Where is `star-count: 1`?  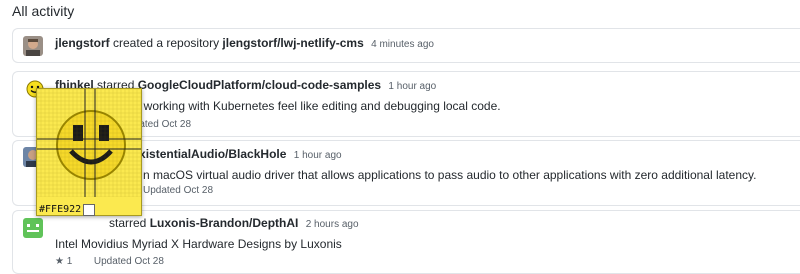
star-count: 1 is located at coordinates (69, 261).